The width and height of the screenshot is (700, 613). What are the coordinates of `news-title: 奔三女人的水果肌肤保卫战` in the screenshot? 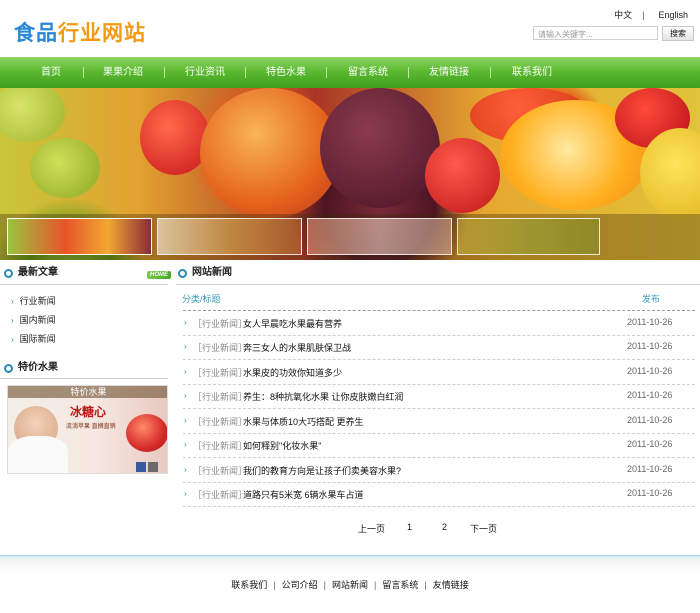 It's located at (297, 347).